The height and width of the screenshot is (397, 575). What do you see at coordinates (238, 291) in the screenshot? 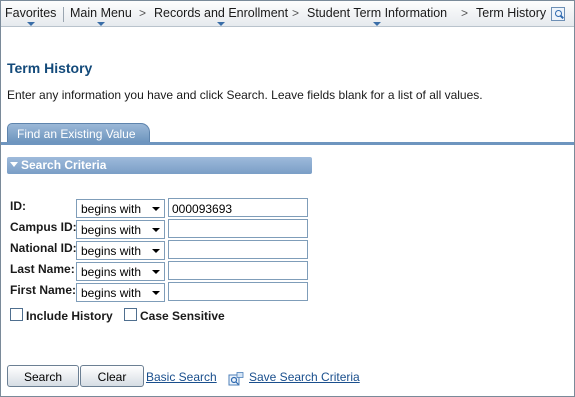
I see `first-name-input` at bounding box center [238, 291].